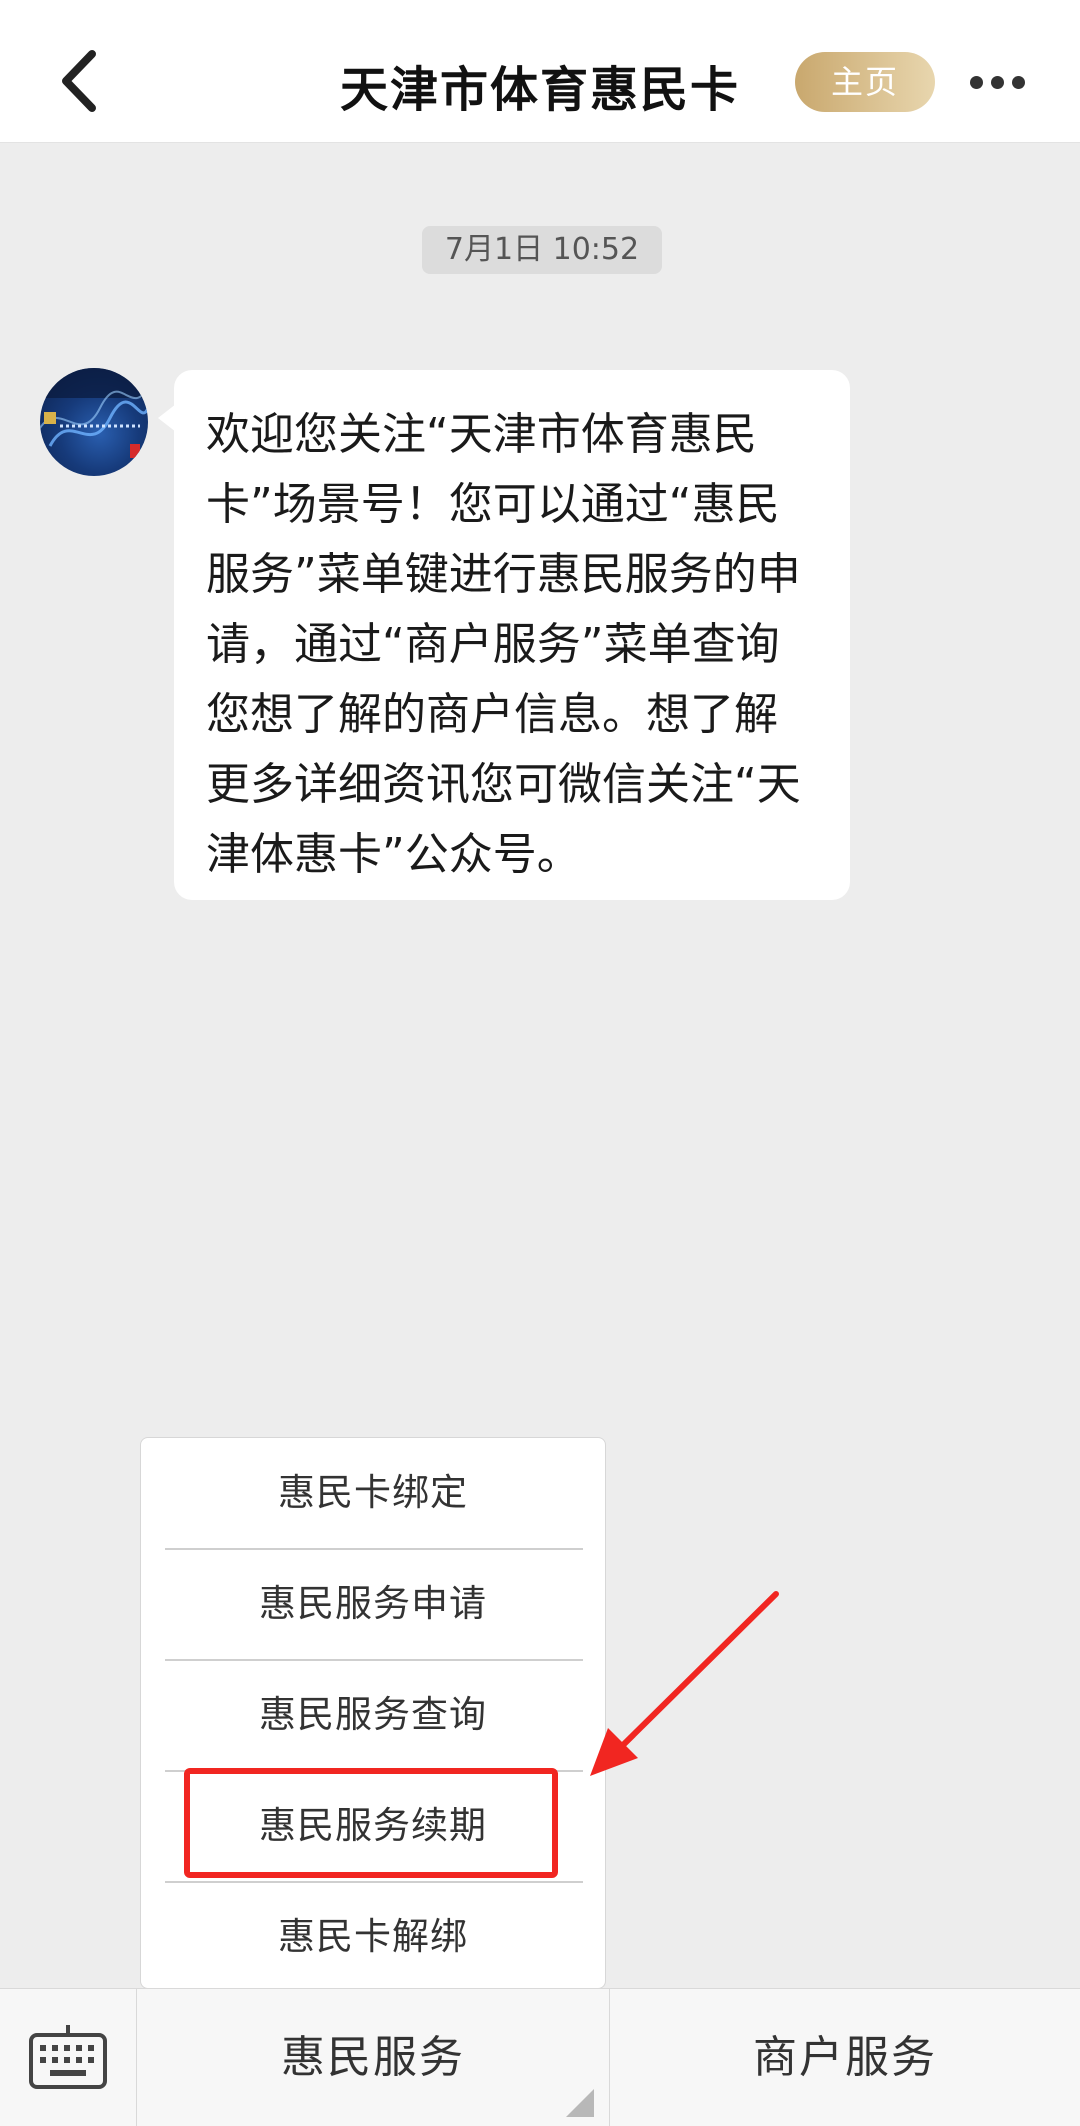 The image size is (1080, 2126). Describe the element at coordinates (976, 82) in the screenshot. I see `more-dots-icon` at that location.